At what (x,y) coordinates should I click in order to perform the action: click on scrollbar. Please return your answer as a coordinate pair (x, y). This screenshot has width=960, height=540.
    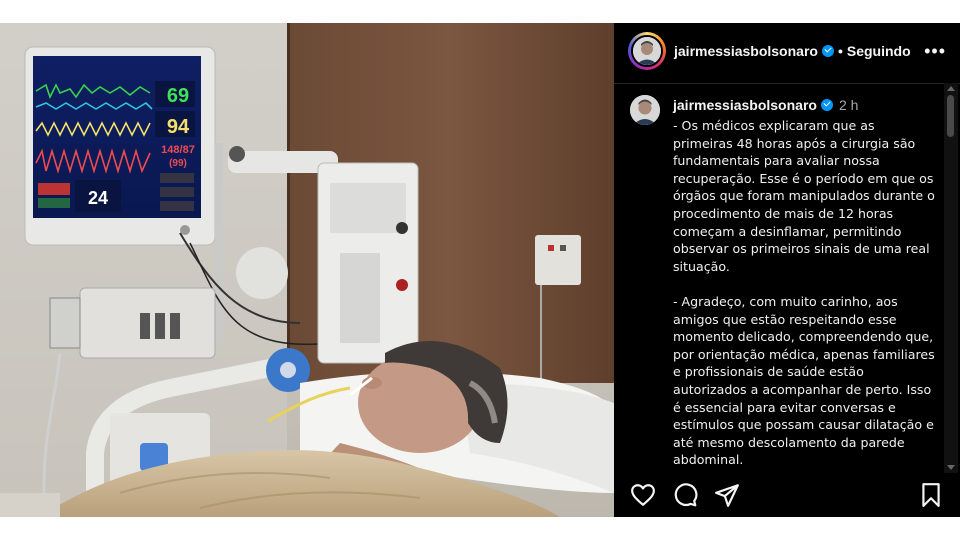
    Looking at the image, I should click on (951, 278).